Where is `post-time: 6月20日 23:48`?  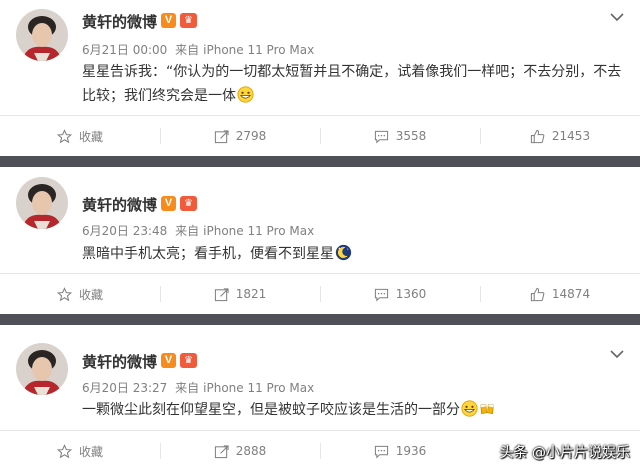
post-time: 6月20日 23:48 is located at coordinates (124, 231).